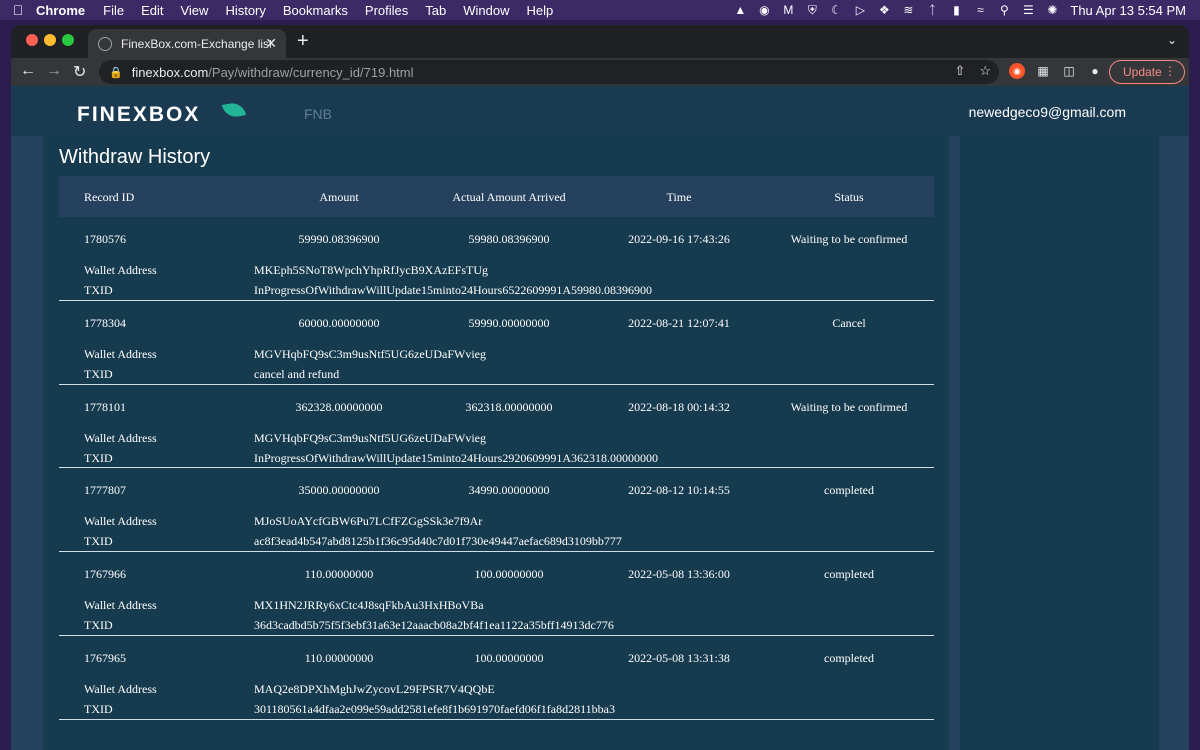 This screenshot has width=1200, height=750. What do you see at coordinates (849, 197) in the screenshot?
I see `column-header-status: Status` at bounding box center [849, 197].